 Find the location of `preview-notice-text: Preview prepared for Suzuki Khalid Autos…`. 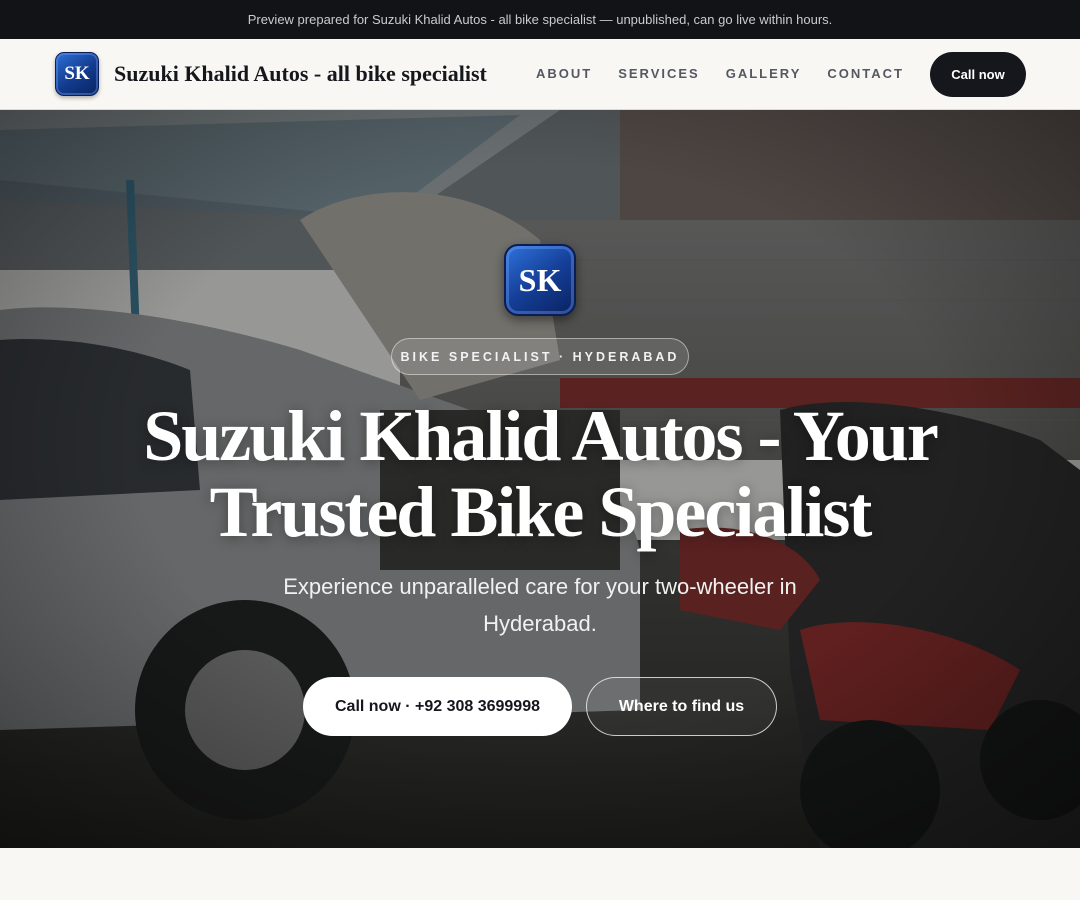

preview-notice-text: Preview prepared for Suzuki Khalid Autos… is located at coordinates (540, 19).